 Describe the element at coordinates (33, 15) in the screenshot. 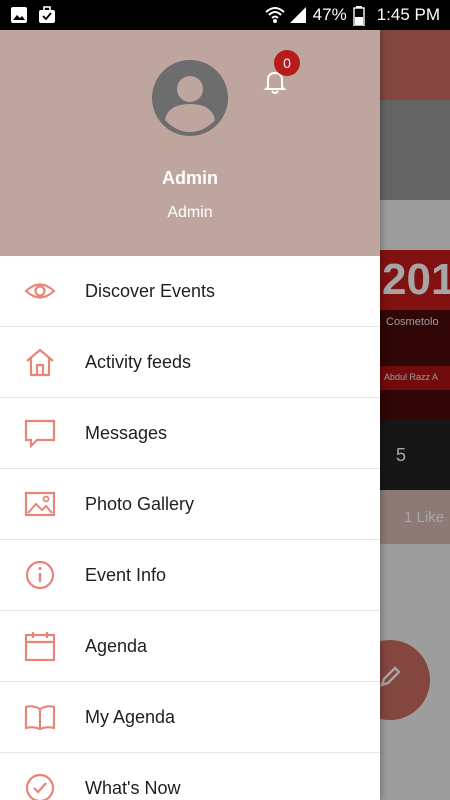

I see `status-left-icons` at that location.